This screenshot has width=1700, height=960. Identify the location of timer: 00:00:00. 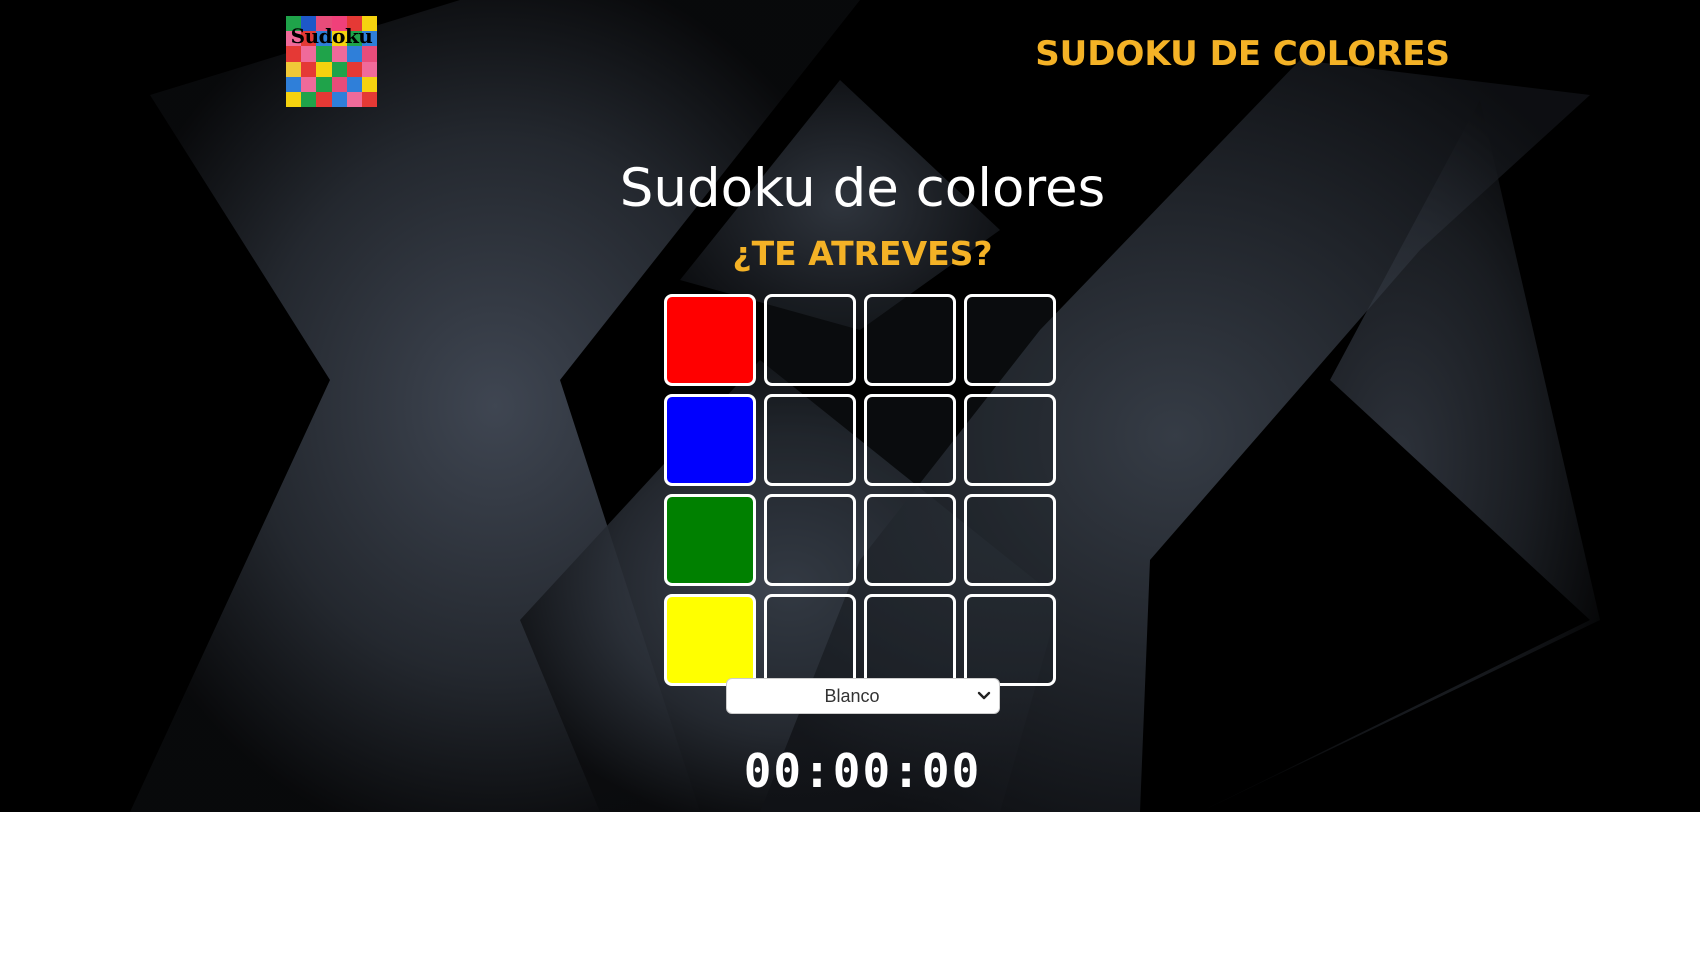
(862, 771).